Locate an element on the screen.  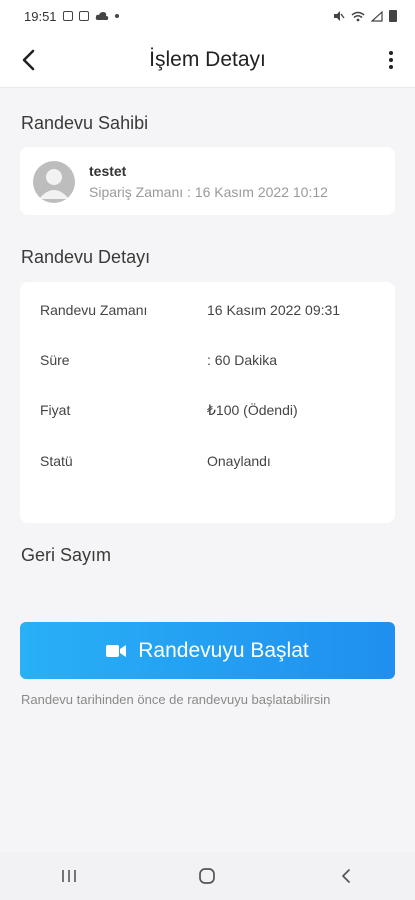
status-left: 19:51 is located at coordinates (71, 16).